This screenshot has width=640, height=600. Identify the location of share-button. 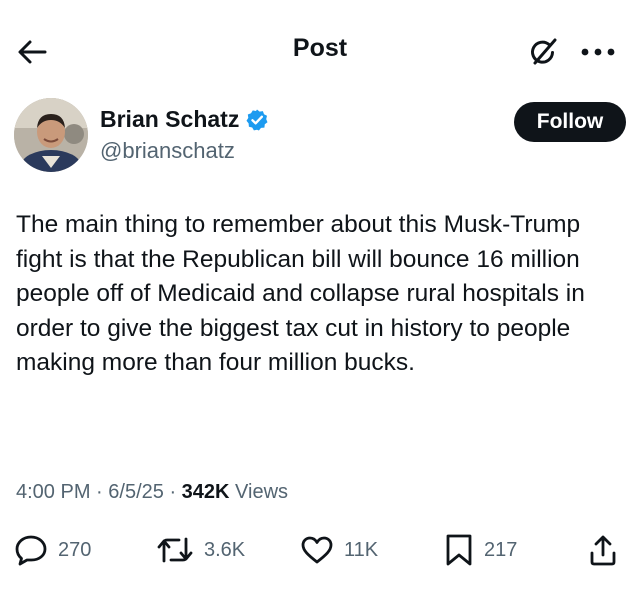
(603, 550).